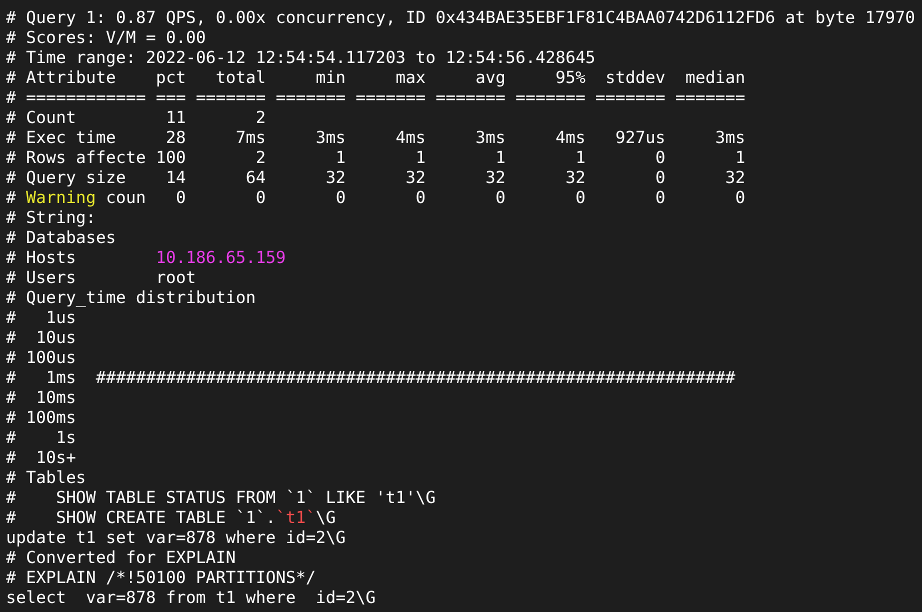 This screenshot has width=922, height=612. I want to click on terminal-line: # 10s+, so click(41, 458).